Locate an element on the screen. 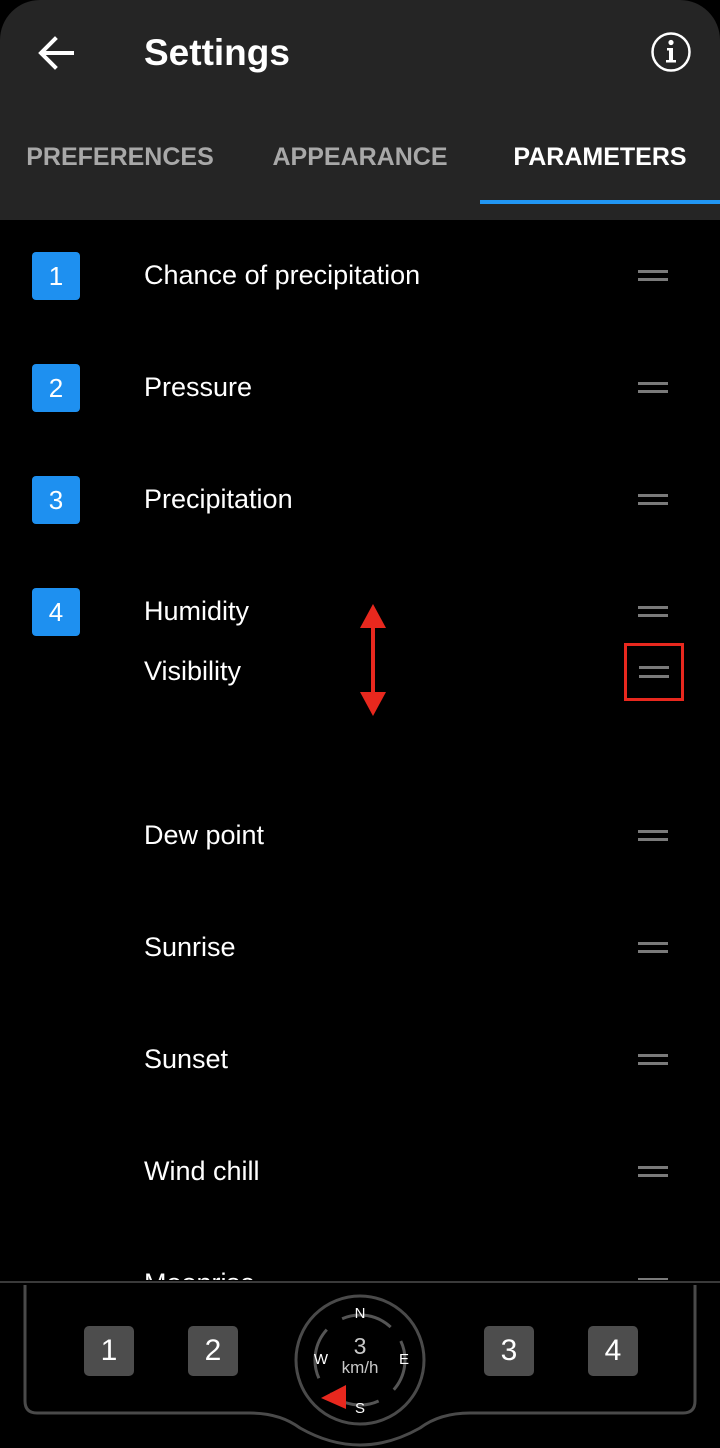 This screenshot has width=720, height=1448. slot-badge: 1 is located at coordinates (56, 276).